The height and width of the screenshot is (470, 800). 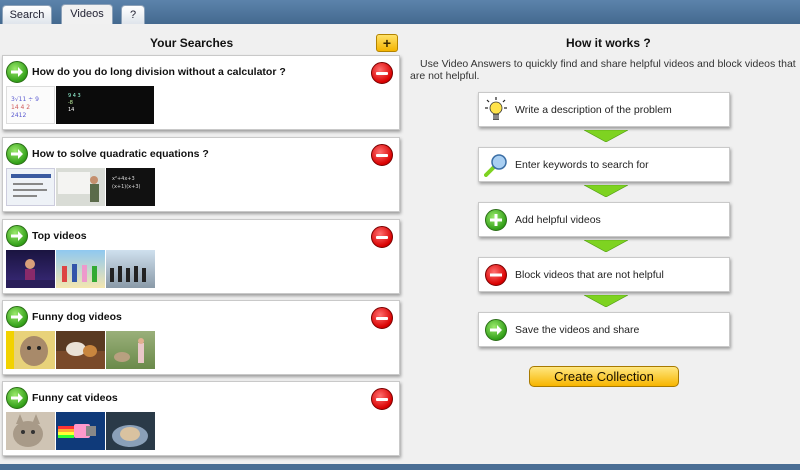 I want to click on step-card: Enter keywords to search for, so click(x=604, y=164).